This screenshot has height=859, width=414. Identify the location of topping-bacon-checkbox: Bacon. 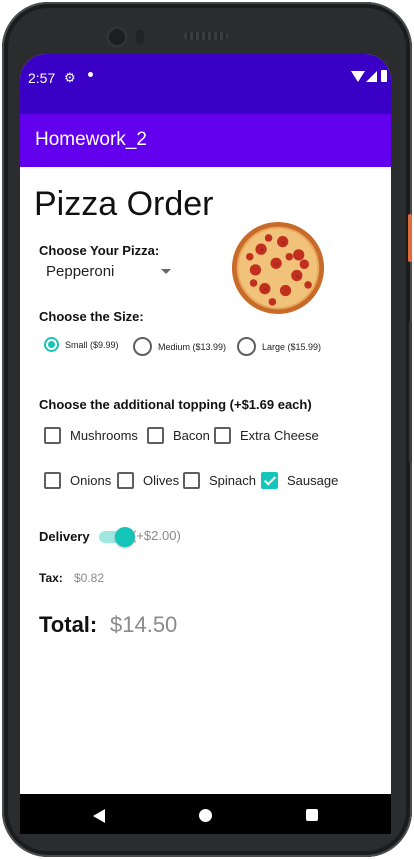
(178, 435).